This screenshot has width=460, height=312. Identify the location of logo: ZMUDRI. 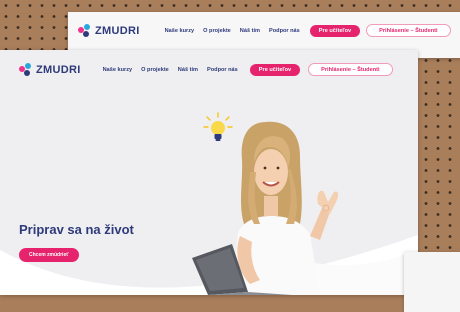
(50, 69).